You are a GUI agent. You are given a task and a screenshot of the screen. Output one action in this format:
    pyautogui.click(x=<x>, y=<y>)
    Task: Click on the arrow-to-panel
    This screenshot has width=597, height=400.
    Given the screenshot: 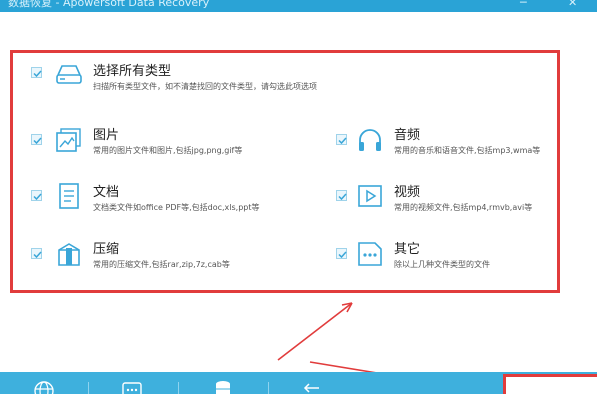 What is the action you would take?
    pyautogui.click(x=315, y=331)
    